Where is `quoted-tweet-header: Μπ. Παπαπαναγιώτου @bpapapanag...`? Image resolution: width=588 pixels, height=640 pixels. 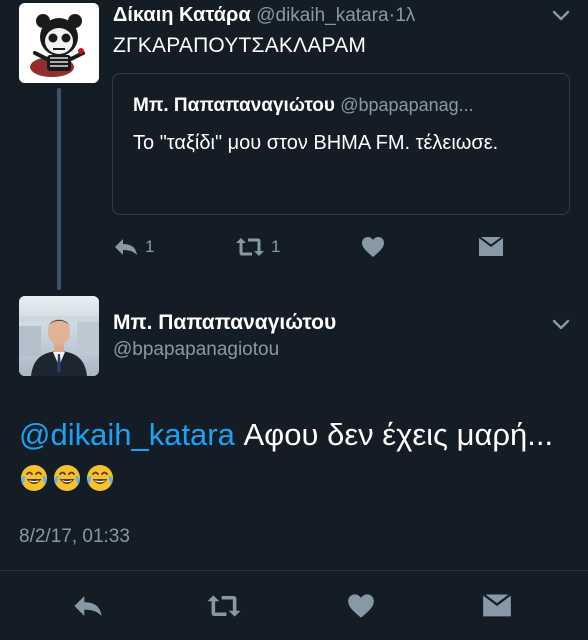
quoted-tweet-header: Μπ. Παπαπαναγιώτου @bpapapanag... is located at coordinates (303, 105).